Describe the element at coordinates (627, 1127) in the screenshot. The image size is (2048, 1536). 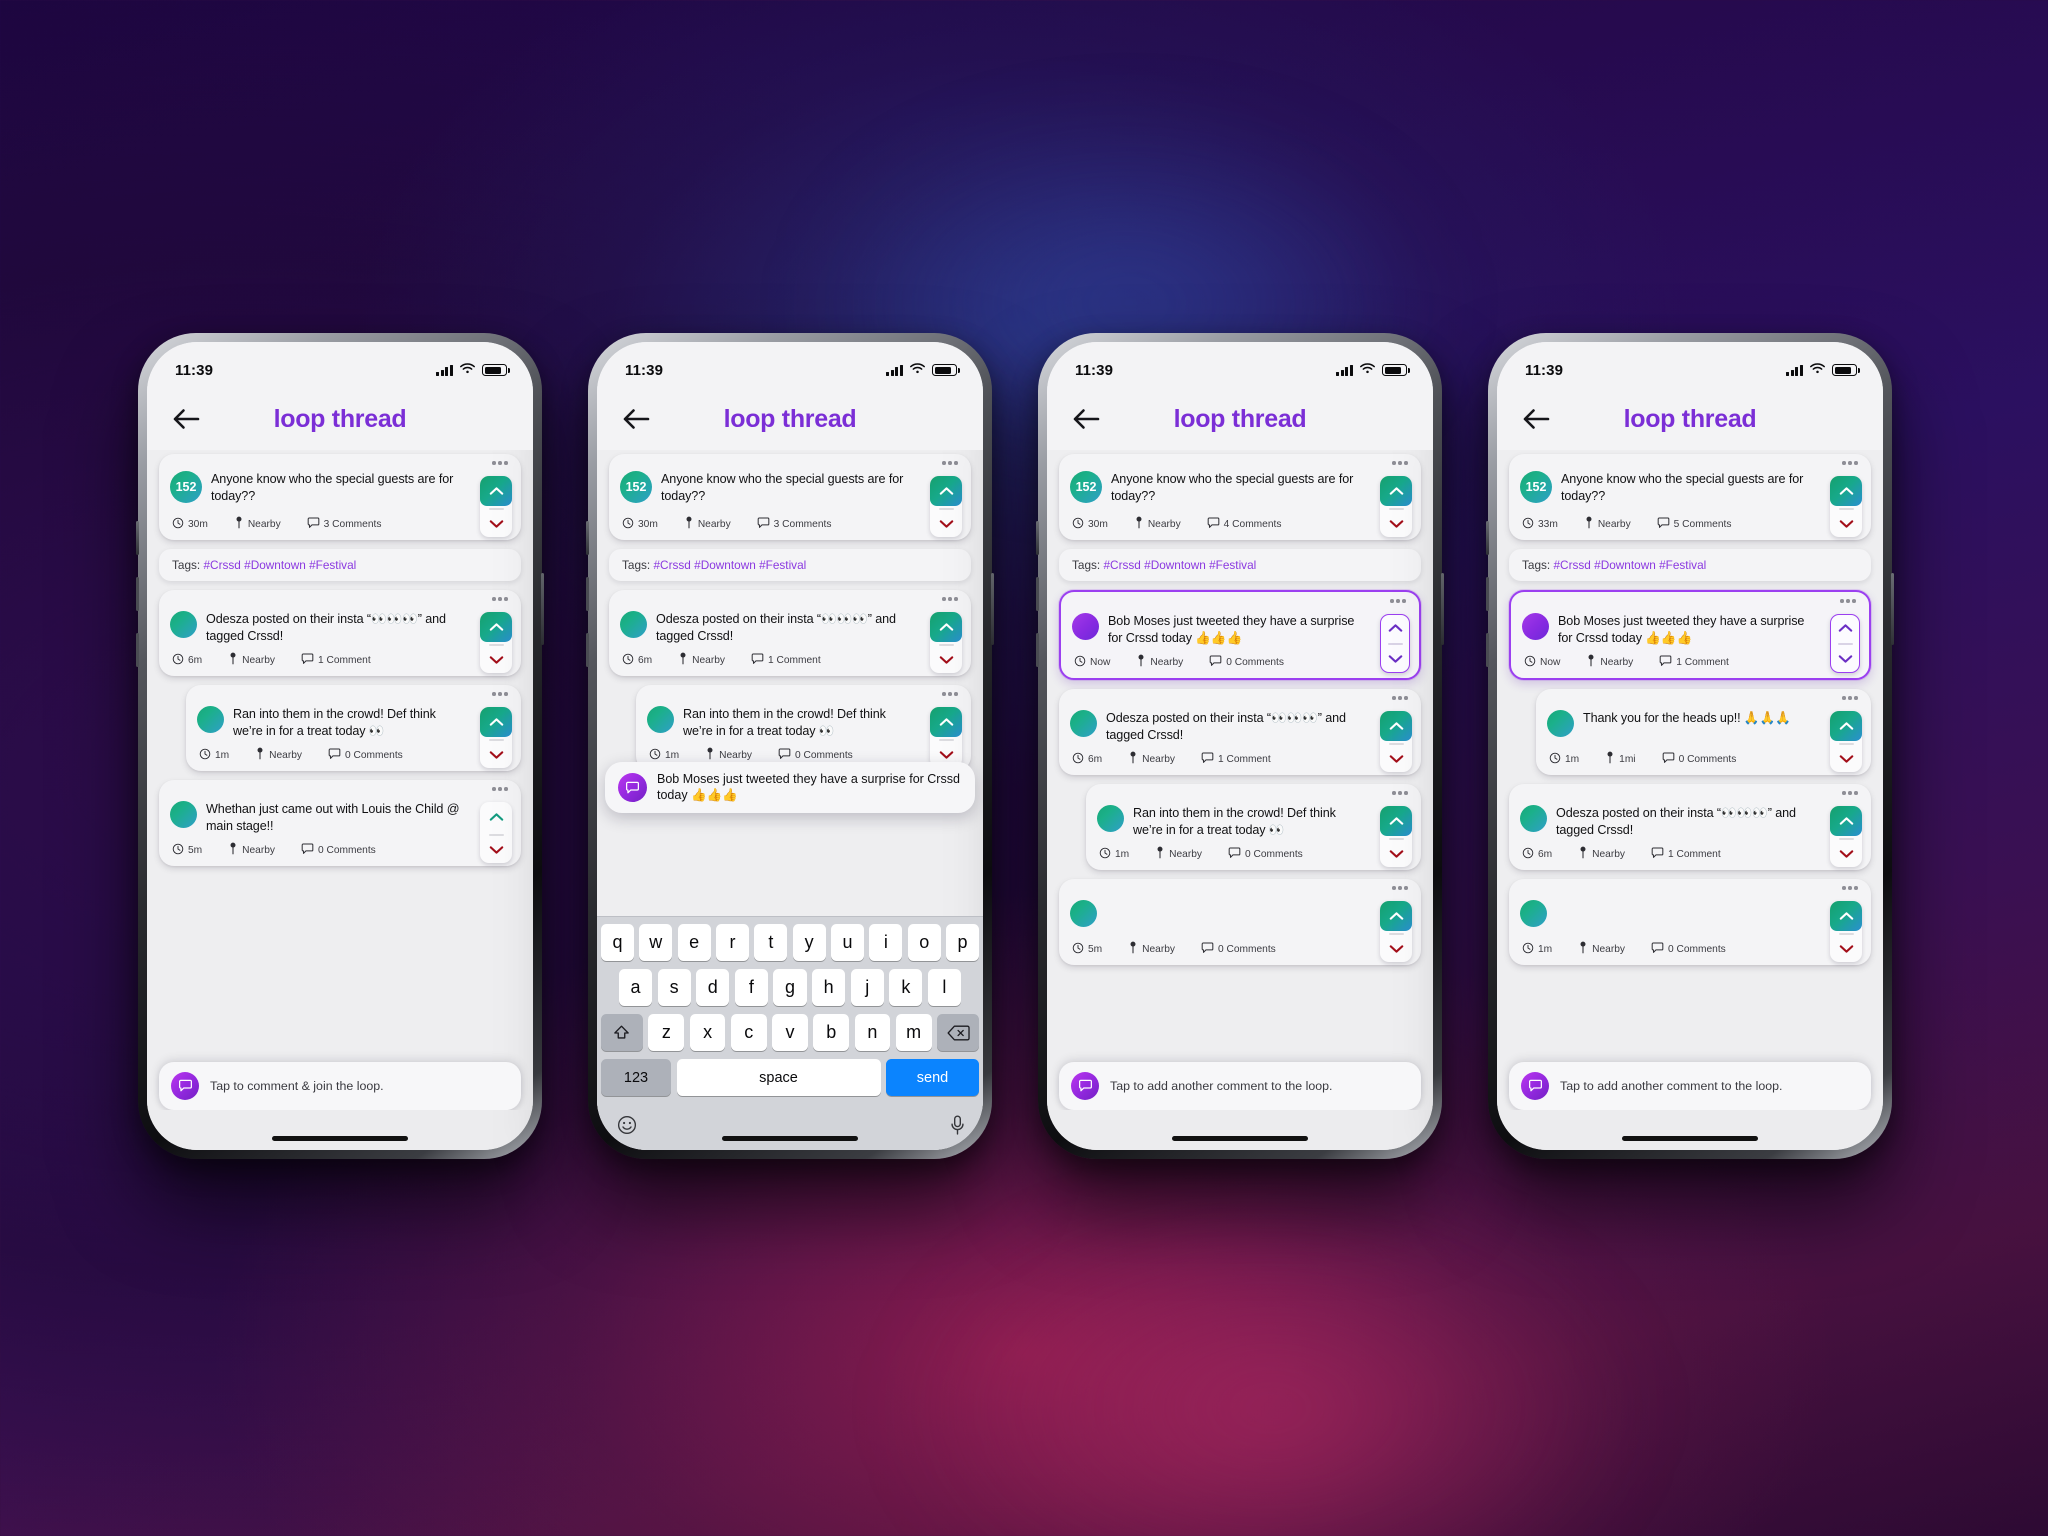
I see `emoji-smiley-icon` at that location.